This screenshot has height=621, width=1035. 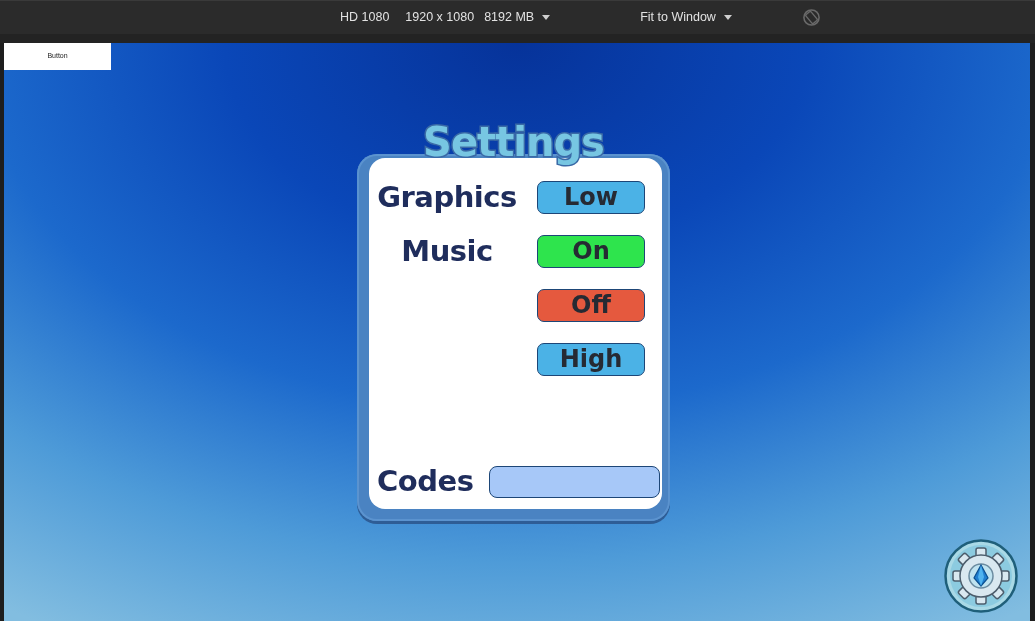 I want to click on settings-icon, so click(x=981, y=576).